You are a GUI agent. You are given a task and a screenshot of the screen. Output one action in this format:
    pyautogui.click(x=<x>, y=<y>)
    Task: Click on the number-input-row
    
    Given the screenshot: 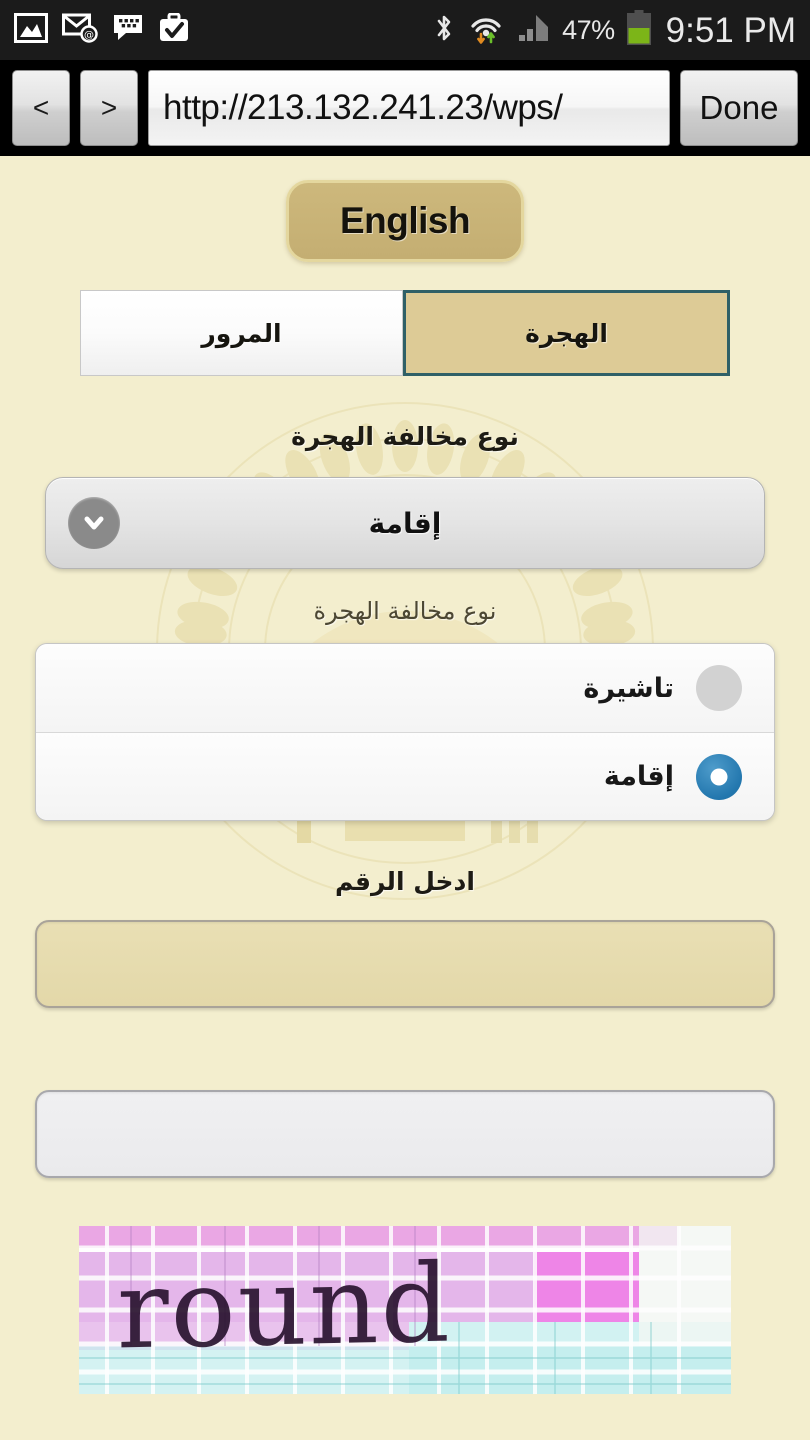 What is the action you would take?
    pyautogui.click(x=405, y=964)
    